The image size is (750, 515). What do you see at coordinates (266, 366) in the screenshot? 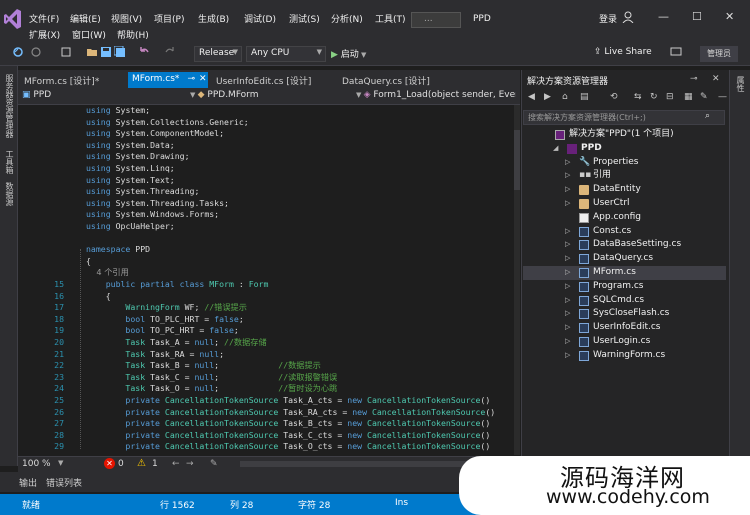
I see `code-line: 22 Task Task_B = null; //数据提示` at bounding box center [266, 366].